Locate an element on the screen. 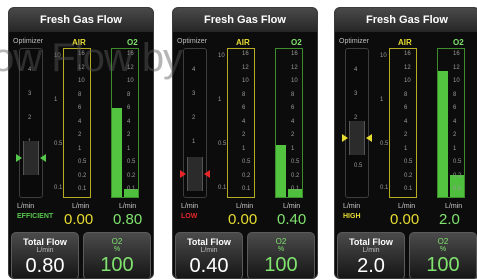 This screenshot has width=477, height=280. o2-tick-label: 0.2 is located at coordinates (131, 175).